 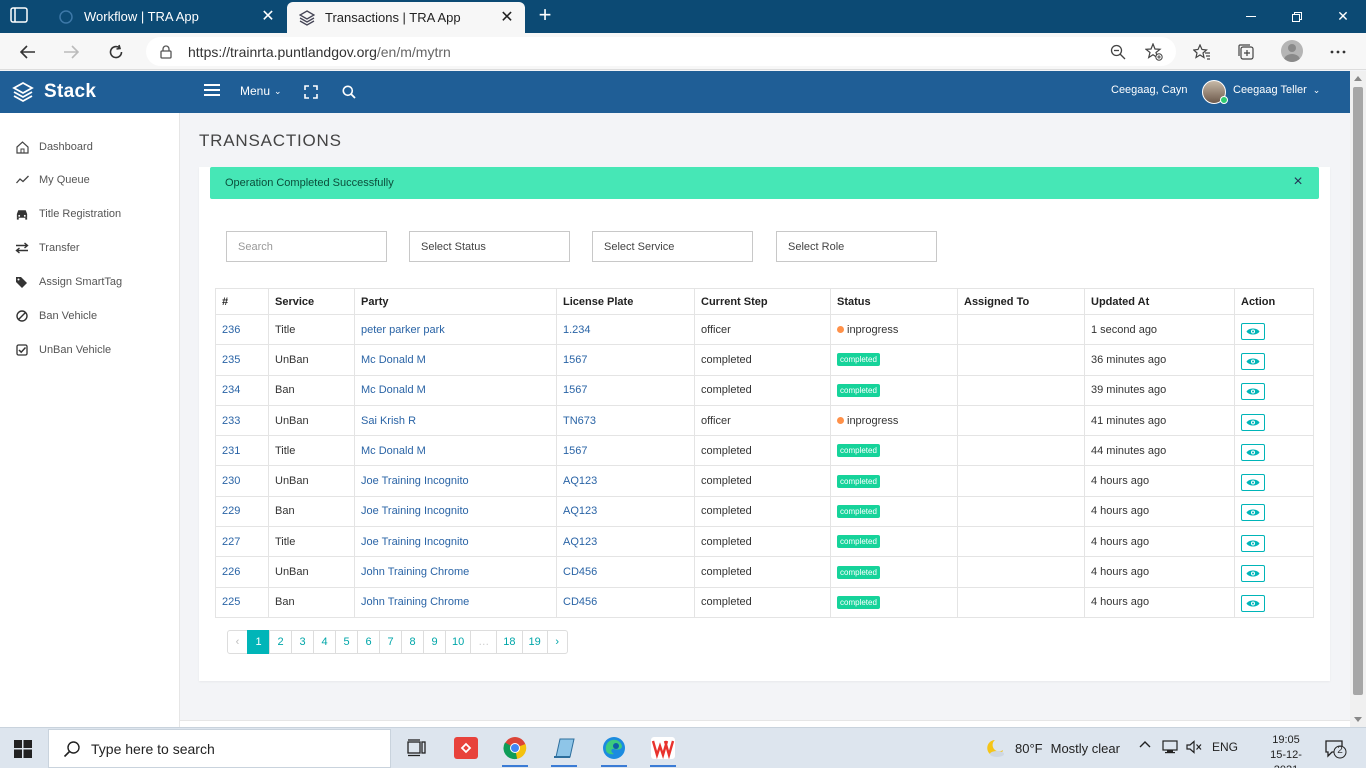 What do you see at coordinates (324, 642) in the screenshot?
I see `pagination-page: 4` at bounding box center [324, 642].